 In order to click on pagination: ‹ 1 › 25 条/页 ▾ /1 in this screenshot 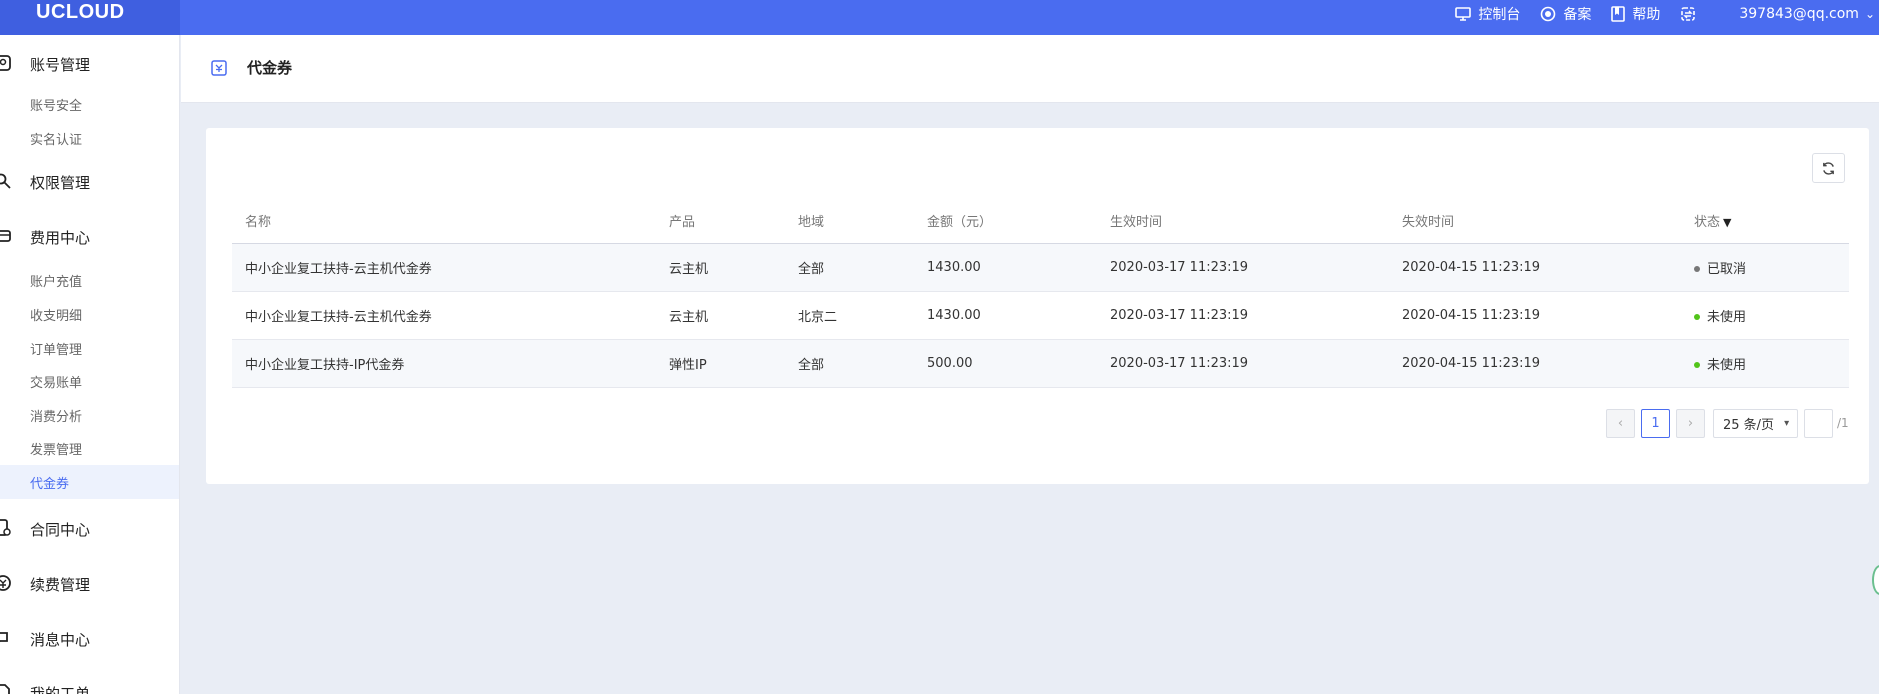, I will do `click(1727, 423)`.